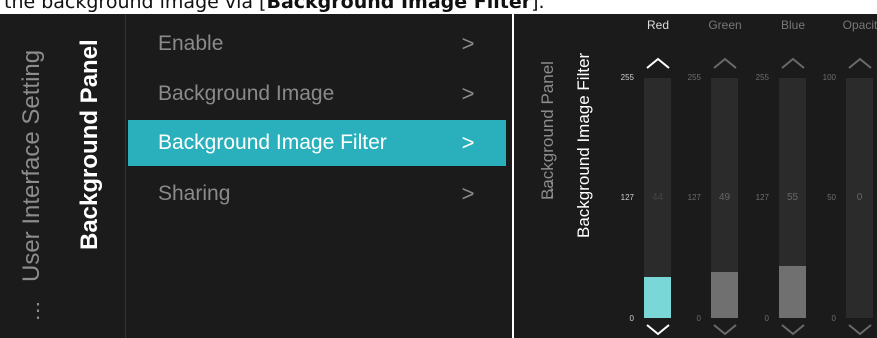 This screenshot has width=877, height=338. What do you see at coordinates (272, 142) in the screenshot?
I see `menu-item-label: Background Image Filter` at bounding box center [272, 142].